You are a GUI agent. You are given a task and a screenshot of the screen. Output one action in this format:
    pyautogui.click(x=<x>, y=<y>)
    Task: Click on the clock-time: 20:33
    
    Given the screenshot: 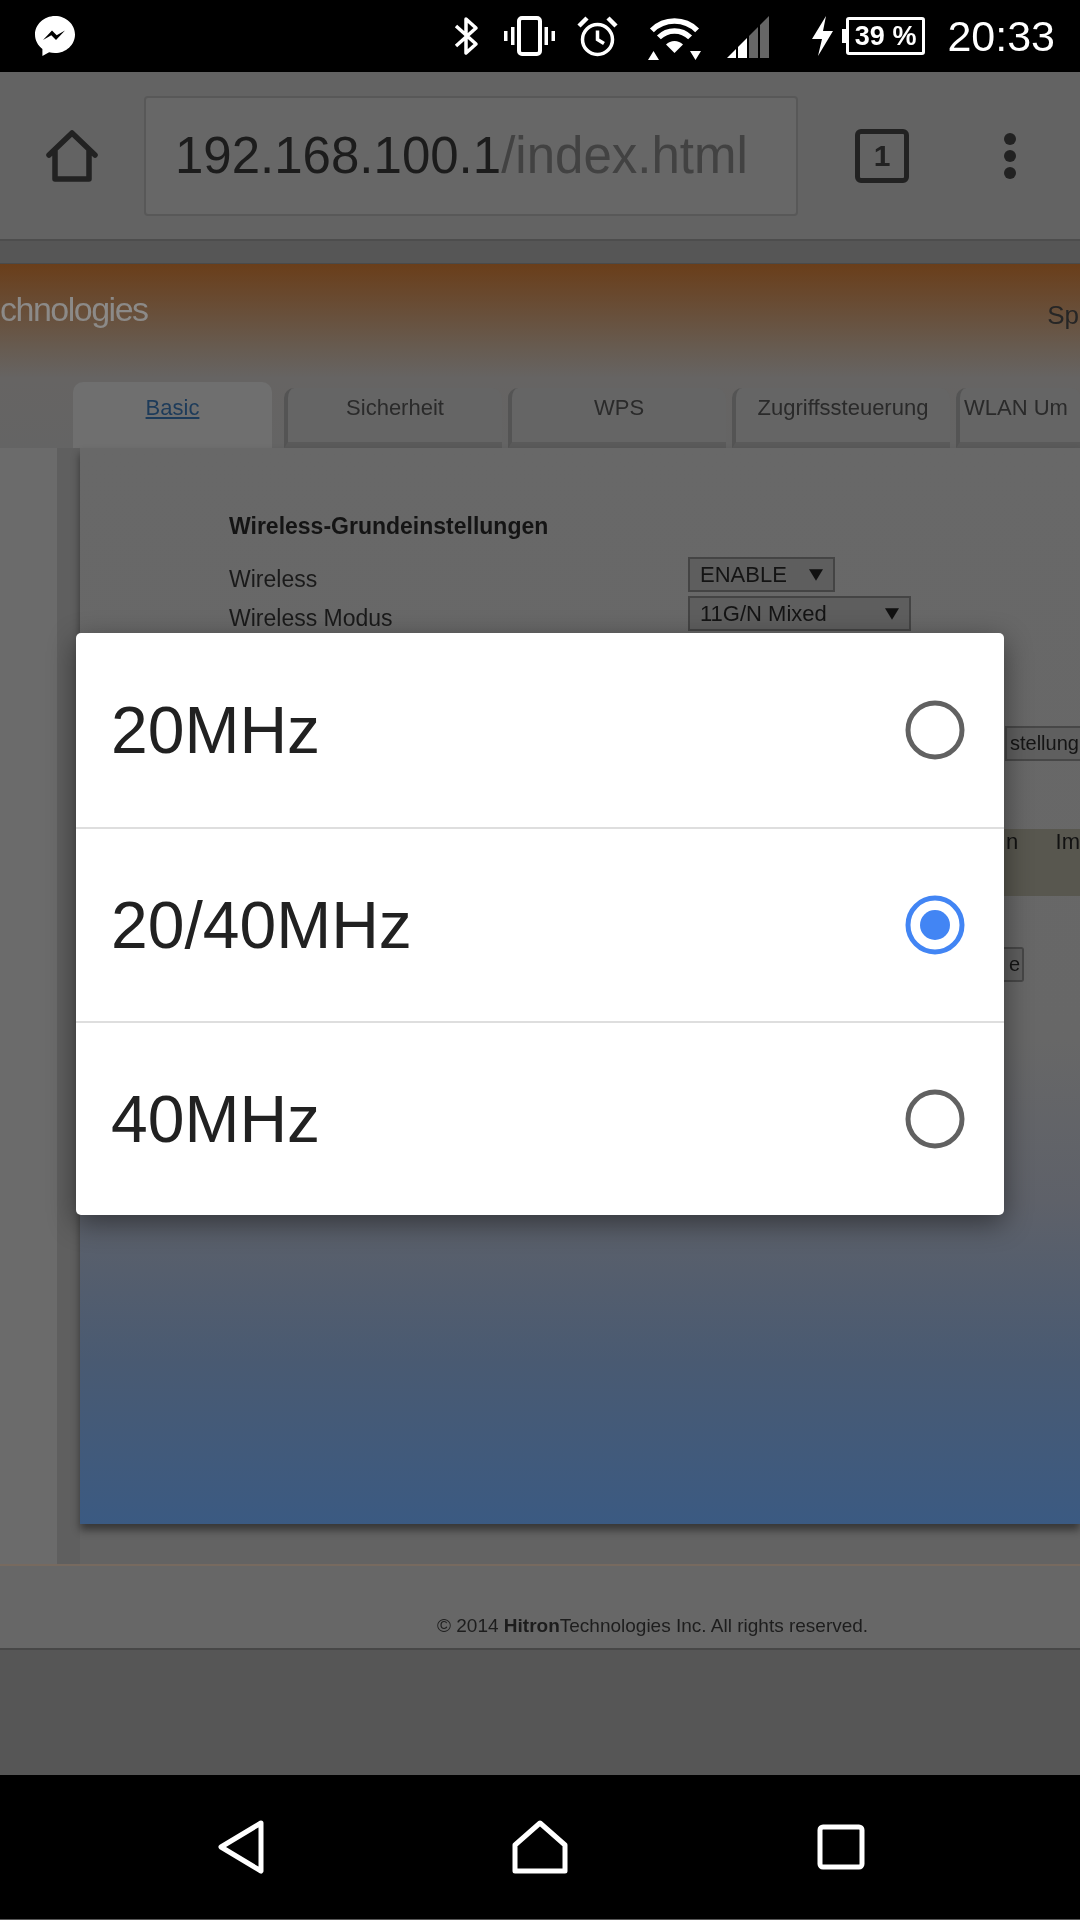 What is the action you would take?
    pyautogui.click(x=1001, y=36)
    